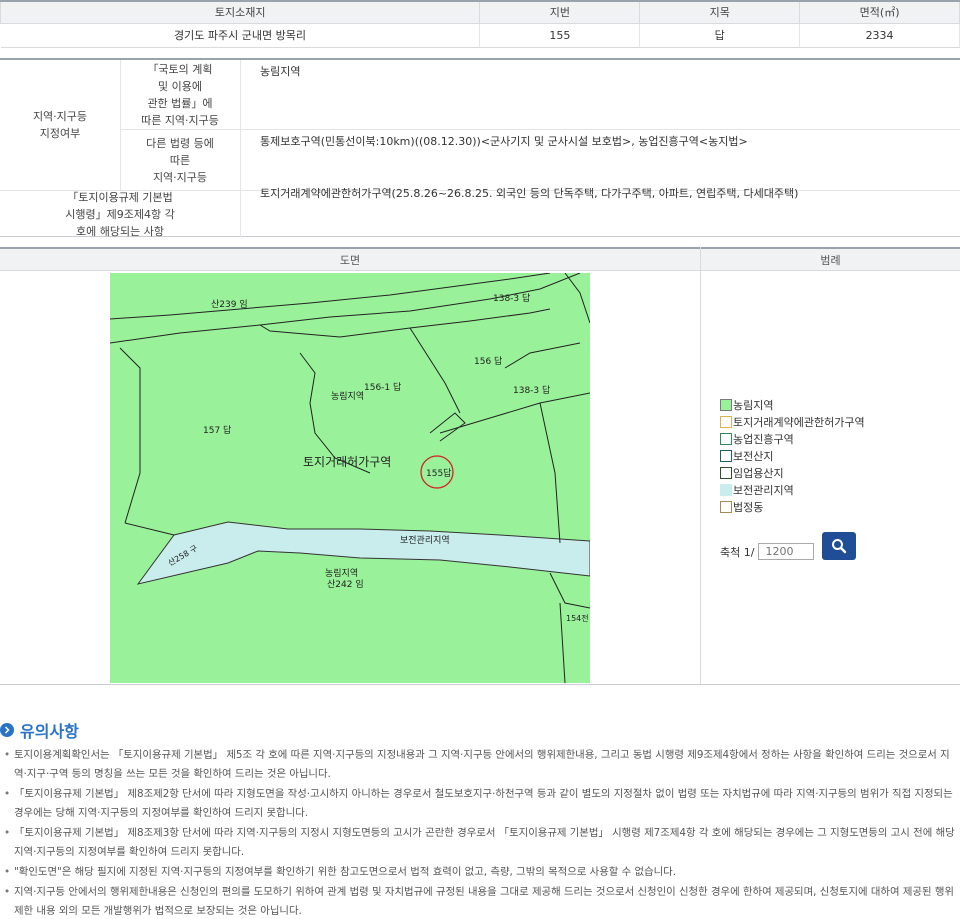 The image size is (960, 919). Describe the element at coordinates (792, 506) in the screenshot. I see `legend-item: 법정동` at that location.